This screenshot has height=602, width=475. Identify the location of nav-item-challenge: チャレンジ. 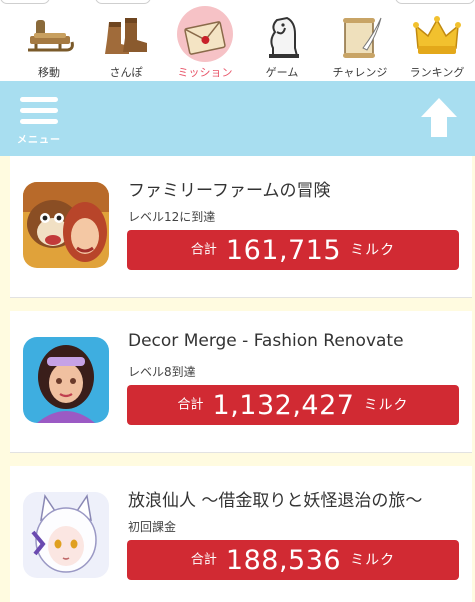
(360, 43).